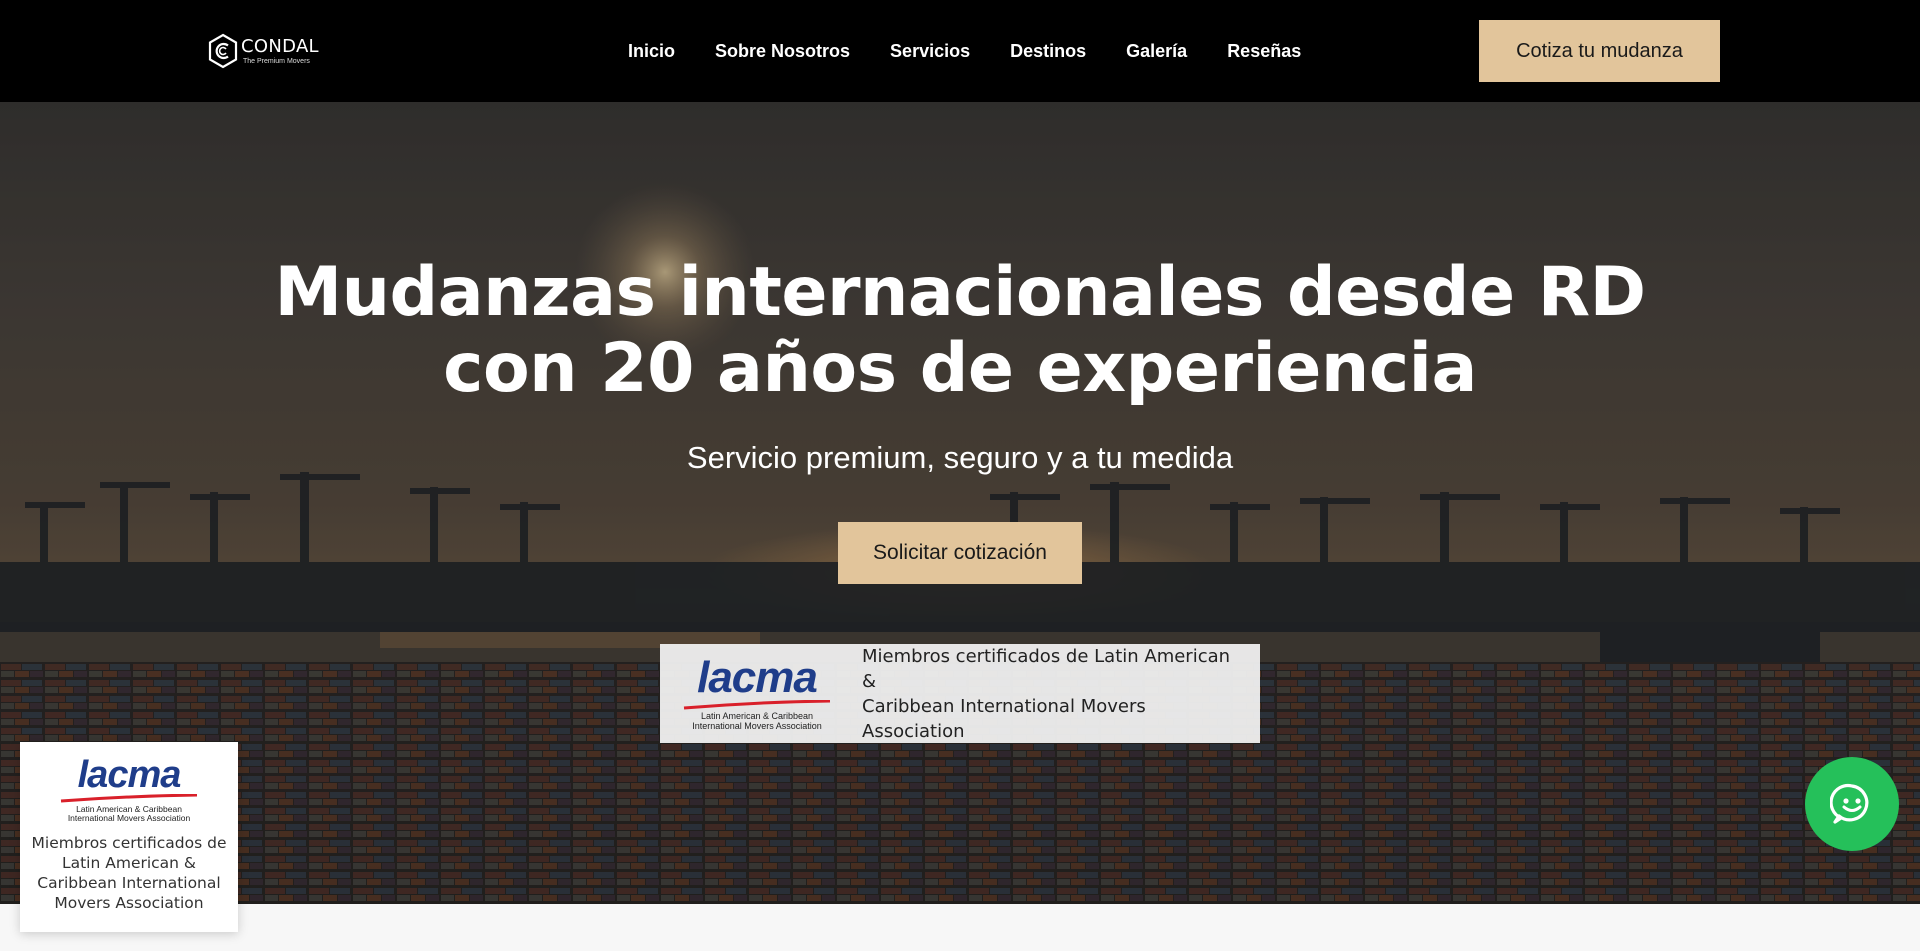 The image size is (1920, 951). What do you see at coordinates (782, 51) in the screenshot?
I see `nav-sobre-nosotros: Sobre Nosotros` at bounding box center [782, 51].